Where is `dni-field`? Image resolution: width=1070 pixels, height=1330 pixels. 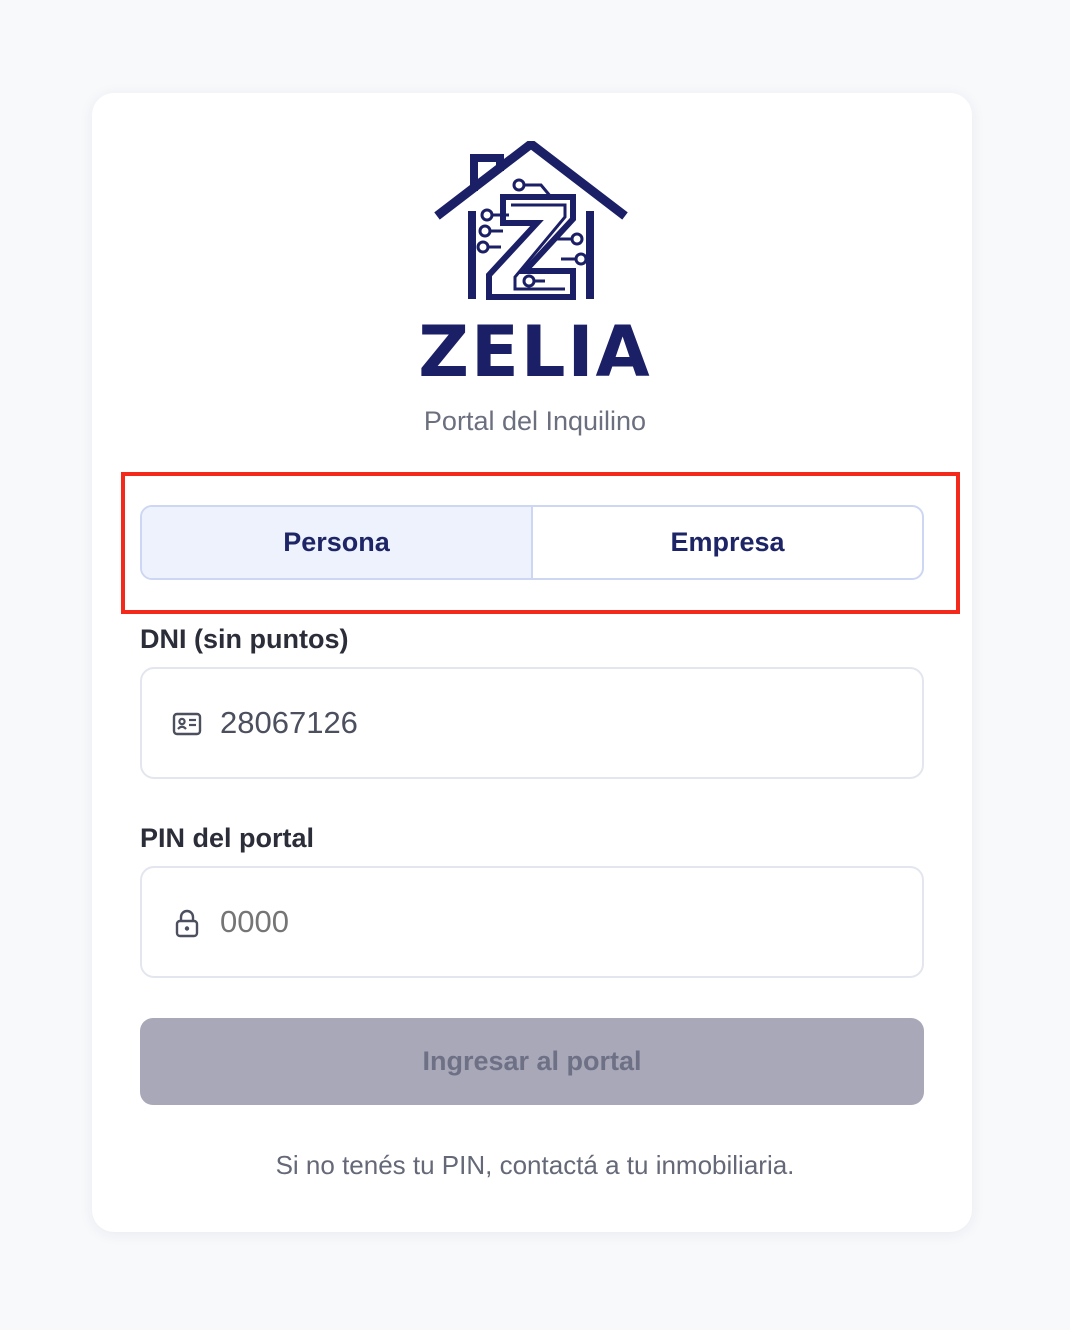 dni-field is located at coordinates (532, 723).